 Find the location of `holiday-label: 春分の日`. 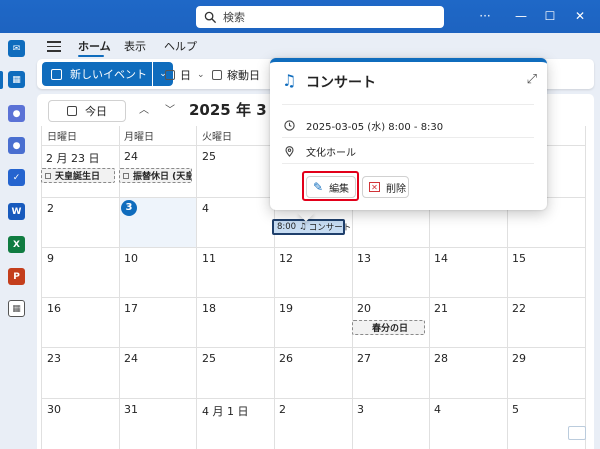

holiday-label: 春分の日 is located at coordinates (389, 329).